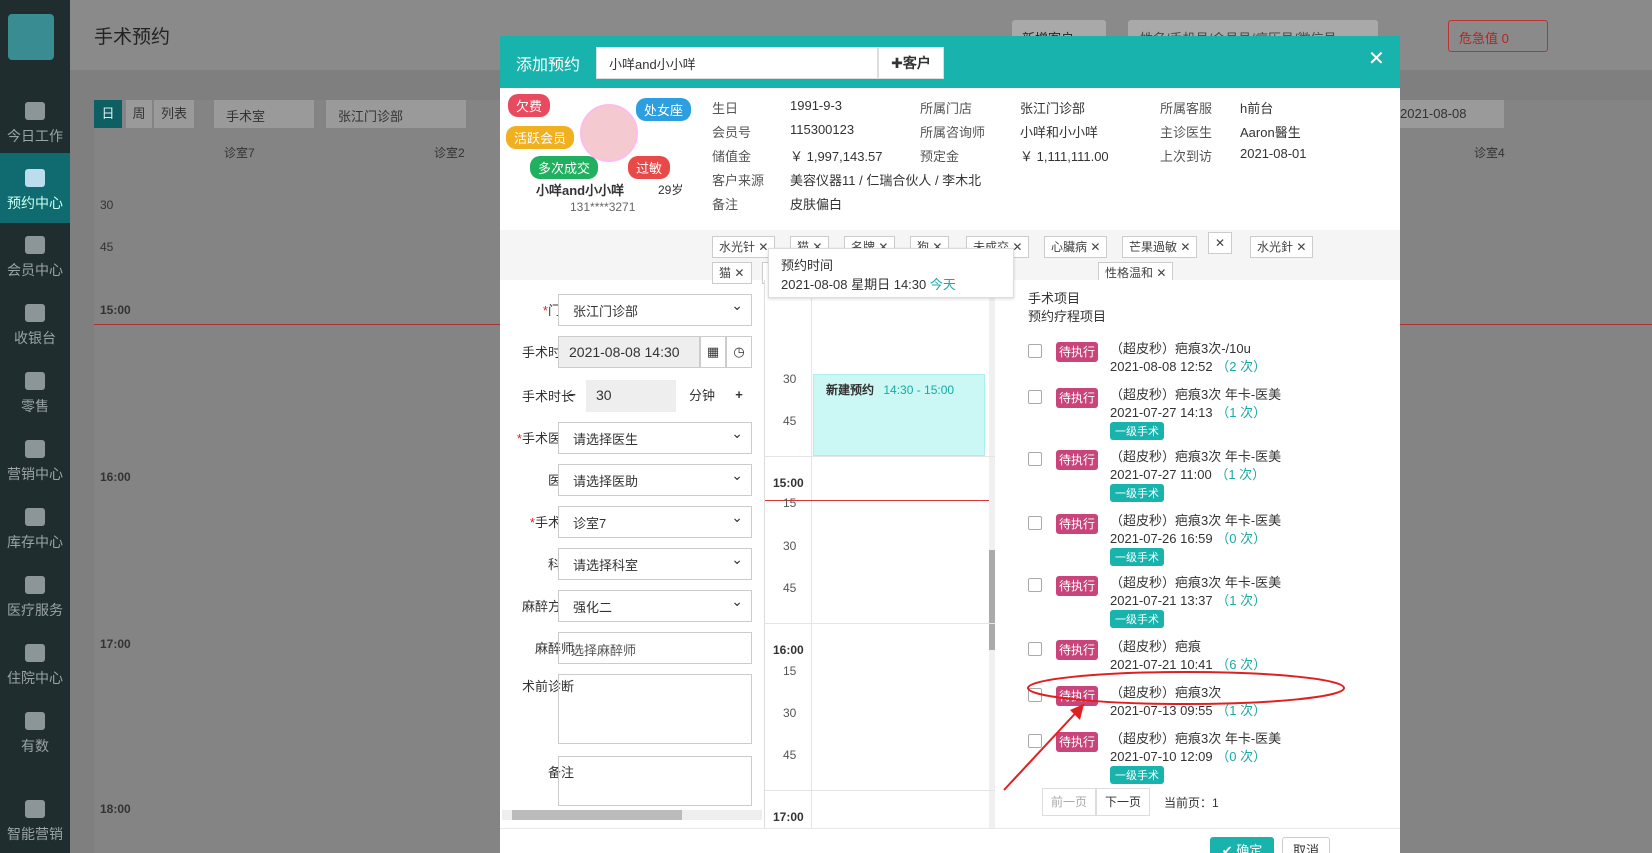 The height and width of the screenshot is (853, 1652). What do you see at coordinates (655, 480) in the screenshot?
I see `assistant-select: 请选择医助` at bounding box center [655, 480].